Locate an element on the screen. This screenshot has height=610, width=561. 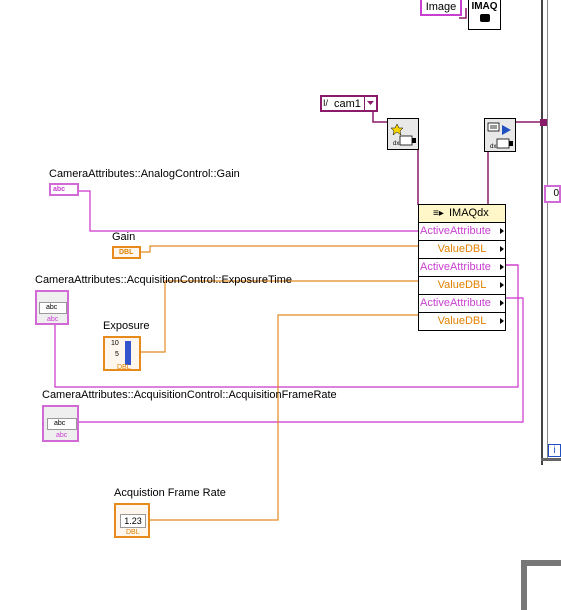
property-node-header: ≡▸ IMAQdx is located at coordinates (462, 214).